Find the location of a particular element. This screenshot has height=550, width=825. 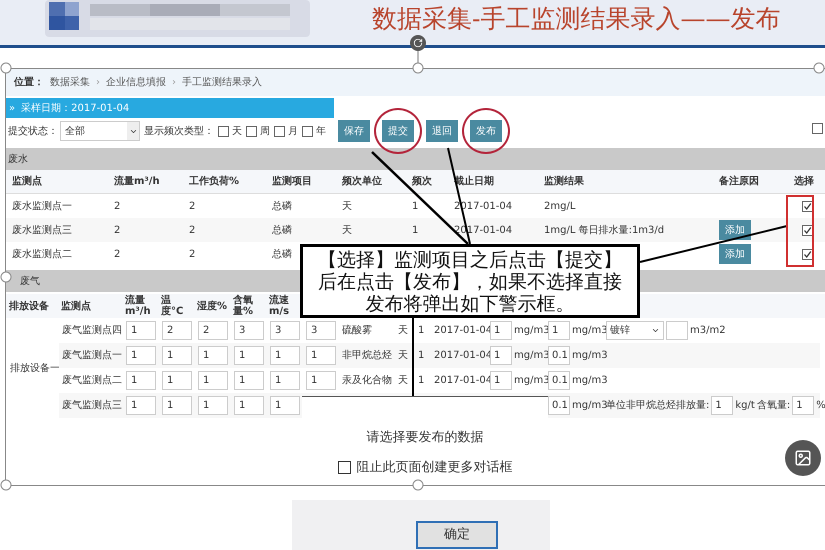

input-field is located at coordinates (677, 330).